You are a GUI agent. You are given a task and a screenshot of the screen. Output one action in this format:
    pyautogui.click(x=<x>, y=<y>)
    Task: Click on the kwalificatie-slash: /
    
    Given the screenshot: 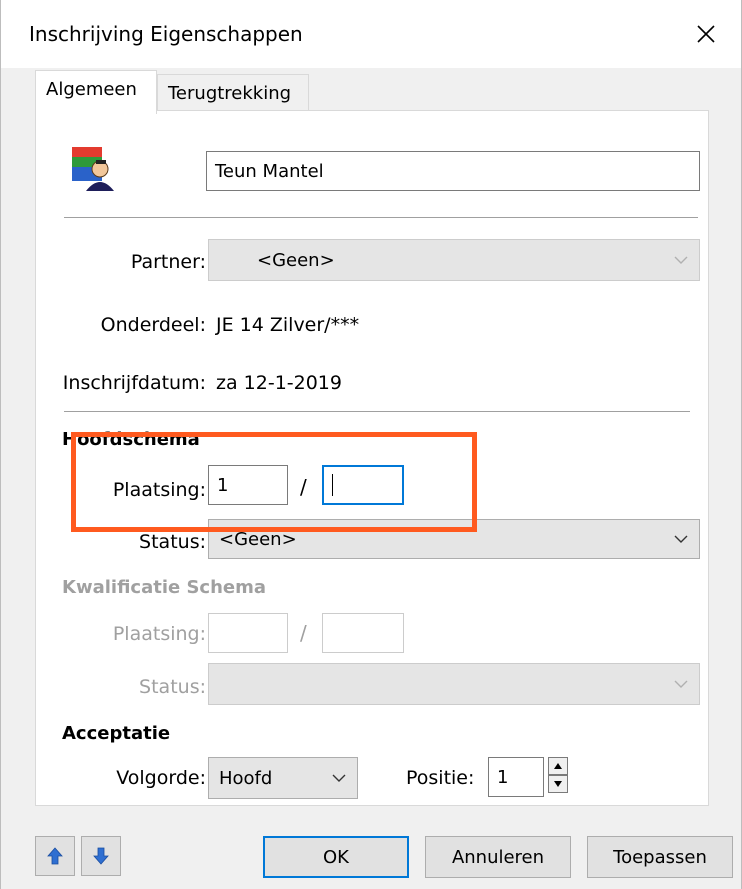 What is the action you would take?
    pyautogui.click(x=303, y=633)
    